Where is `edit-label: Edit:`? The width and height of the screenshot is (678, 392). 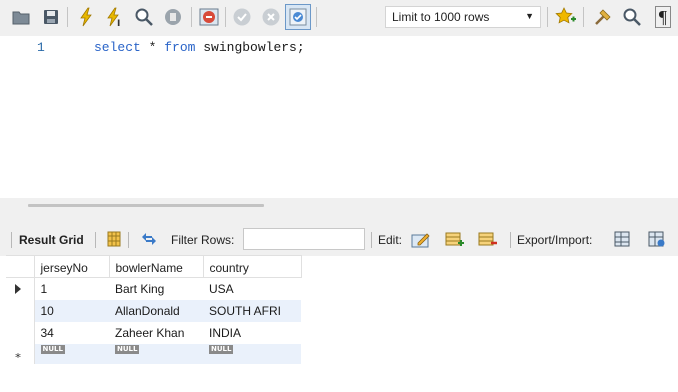 edit-label: Edit: is located at coordinates (390, 240).